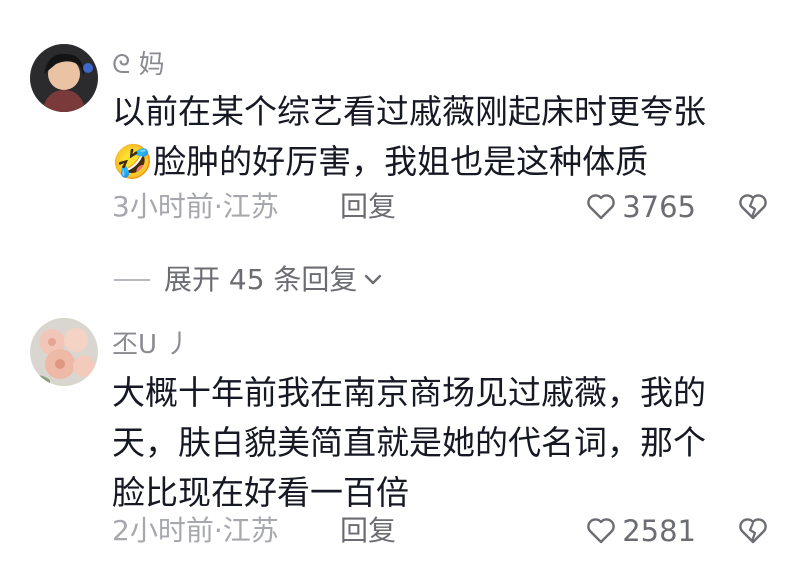  Describe the element at coordinates (260, 492) in the screenshot. I see `comment-2-line-3: 脸比现在好看一百倍` at that location.